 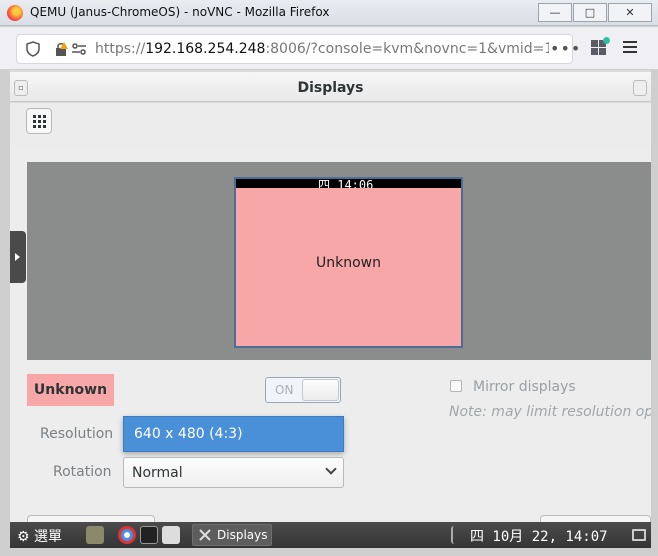 I want to click on switch-label: ON, so click(x=284, y=390).